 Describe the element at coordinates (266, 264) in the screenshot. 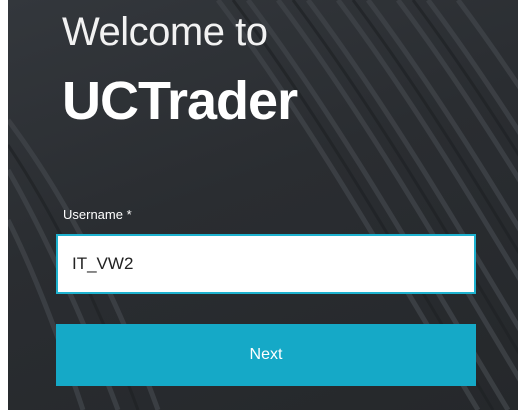

I see `username-input` at that location.